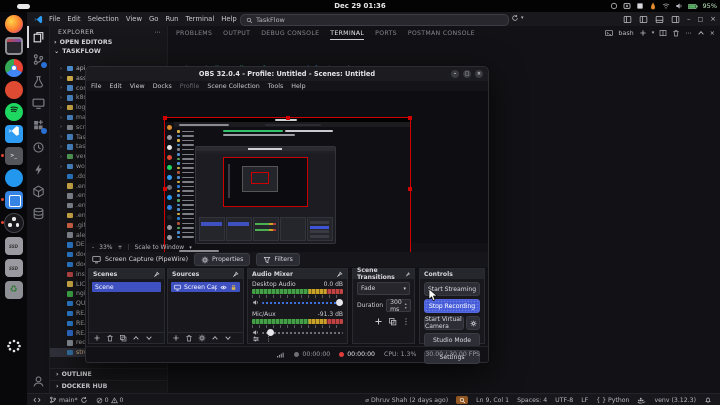  Describe the element at coordinates (37, 400) in the screenshot. I see `remote-indicator` at that location.